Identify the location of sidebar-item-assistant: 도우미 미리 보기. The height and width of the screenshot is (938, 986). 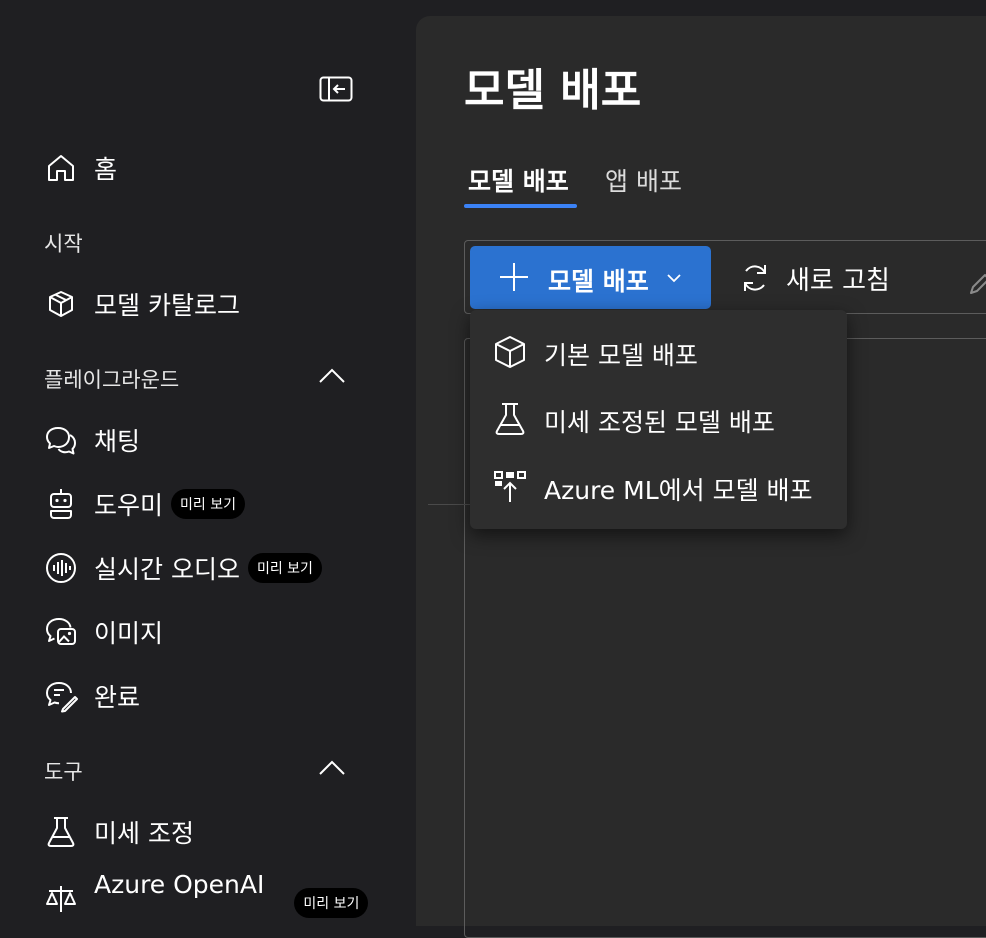
(144, 504).